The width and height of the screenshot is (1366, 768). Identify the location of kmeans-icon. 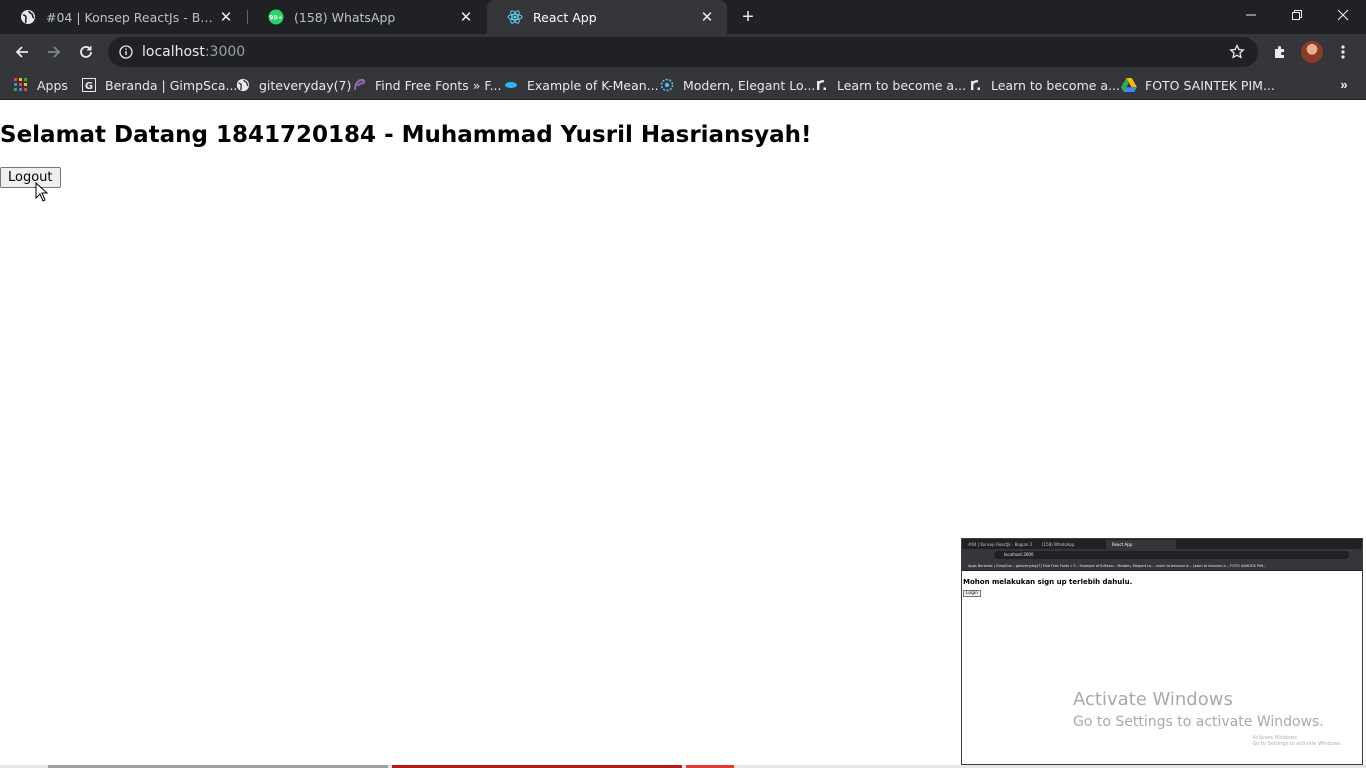
(511, 85).